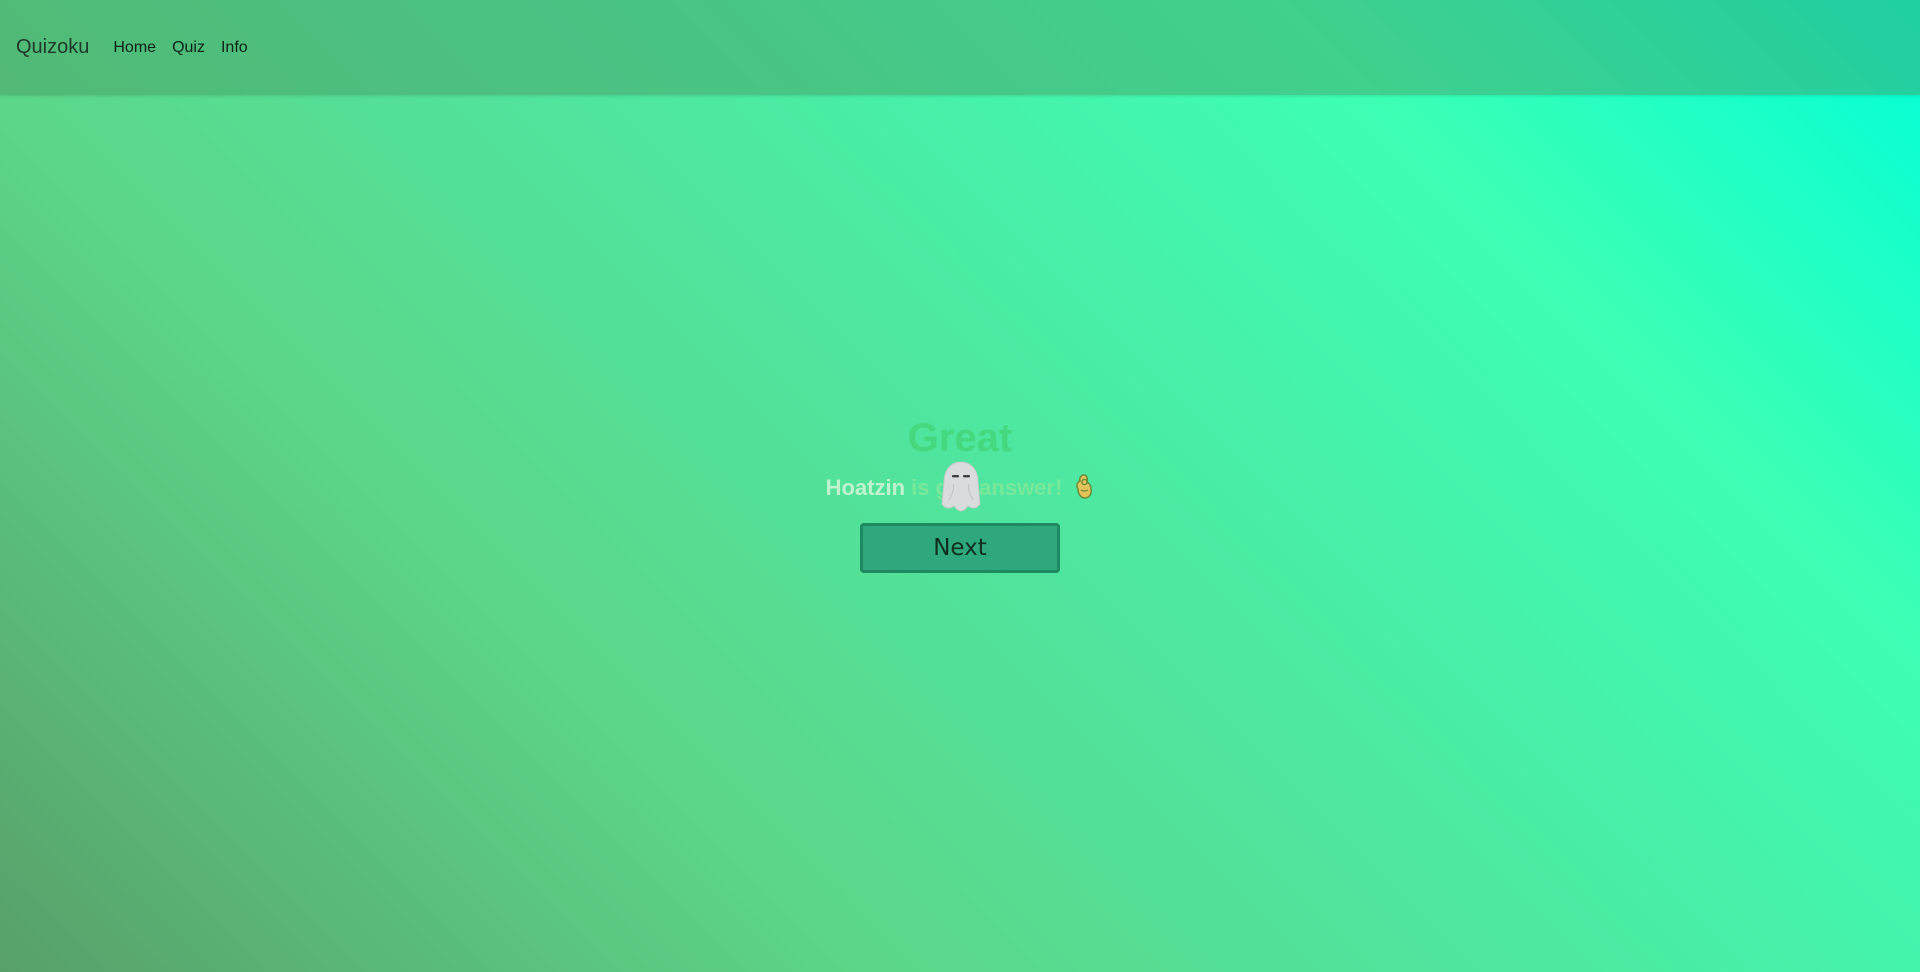 This screenshot has width=1920, height=972. I want to click on result-message-end: answer!, so click(1018, 487).